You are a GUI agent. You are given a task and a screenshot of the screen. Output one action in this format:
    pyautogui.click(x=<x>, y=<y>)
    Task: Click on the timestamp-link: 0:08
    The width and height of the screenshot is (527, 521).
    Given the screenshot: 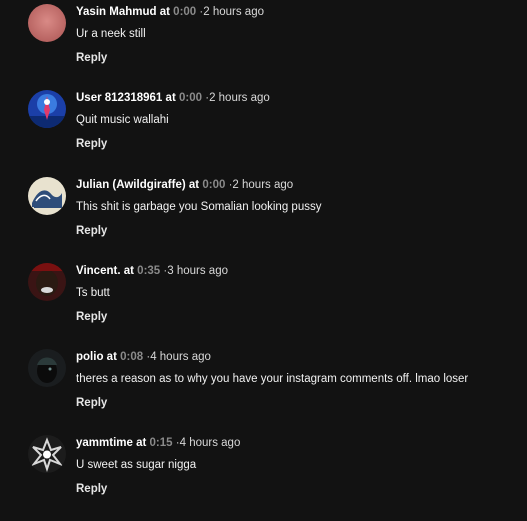 What is the action you would take?
    pyautogui.click(x=131, y=357)
    